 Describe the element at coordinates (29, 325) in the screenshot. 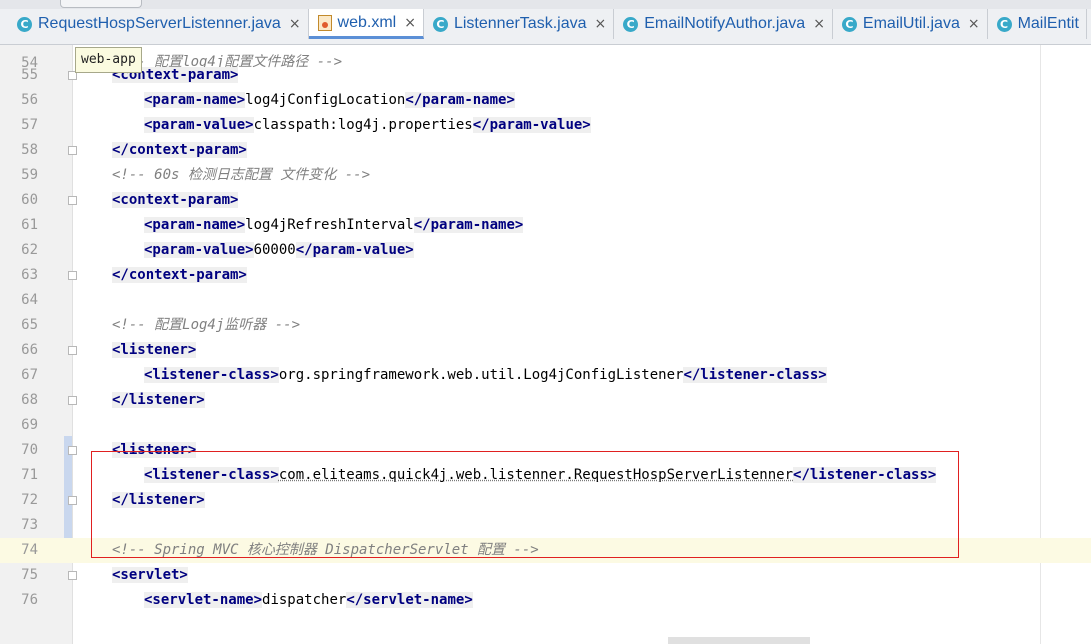

I see `line-number: 65` at that location.